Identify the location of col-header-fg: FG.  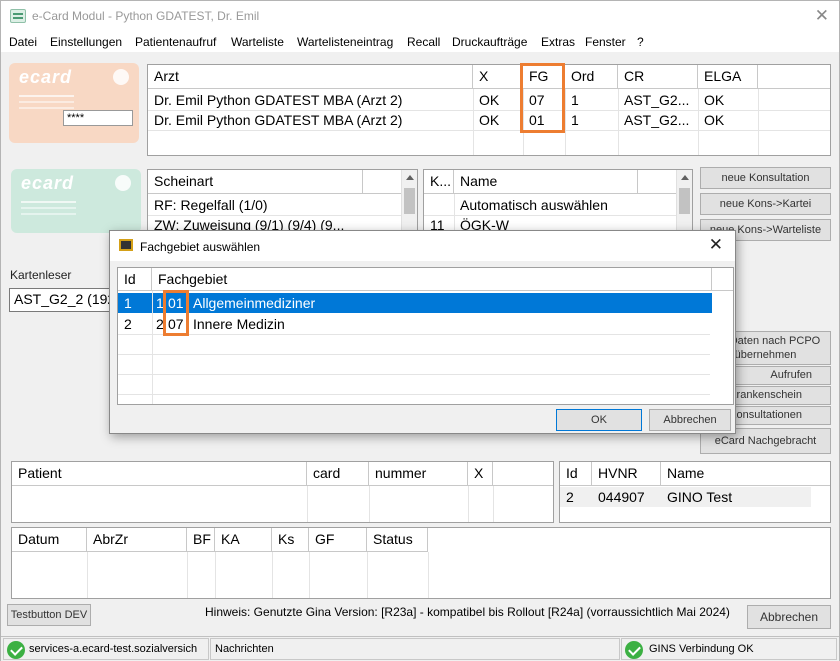
(544, 77).